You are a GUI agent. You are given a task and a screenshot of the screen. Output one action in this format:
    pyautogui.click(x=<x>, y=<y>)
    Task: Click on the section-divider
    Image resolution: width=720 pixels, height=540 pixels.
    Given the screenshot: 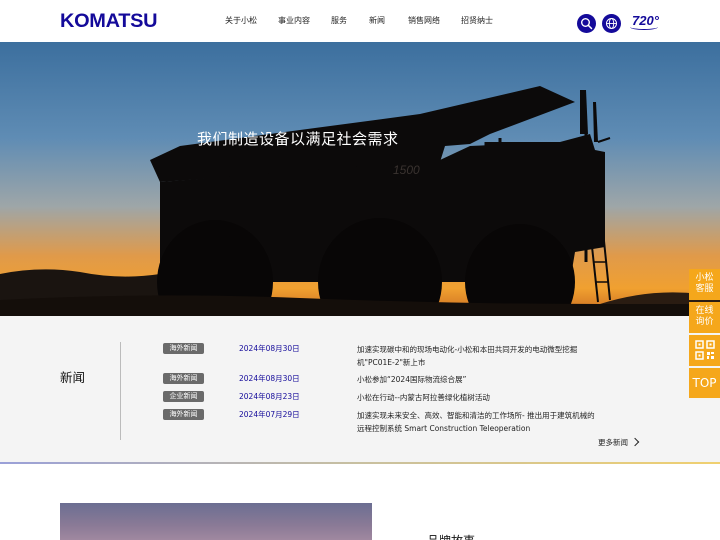 What is the action you would take?
    pyautogui.click(x=360, y=463)
    